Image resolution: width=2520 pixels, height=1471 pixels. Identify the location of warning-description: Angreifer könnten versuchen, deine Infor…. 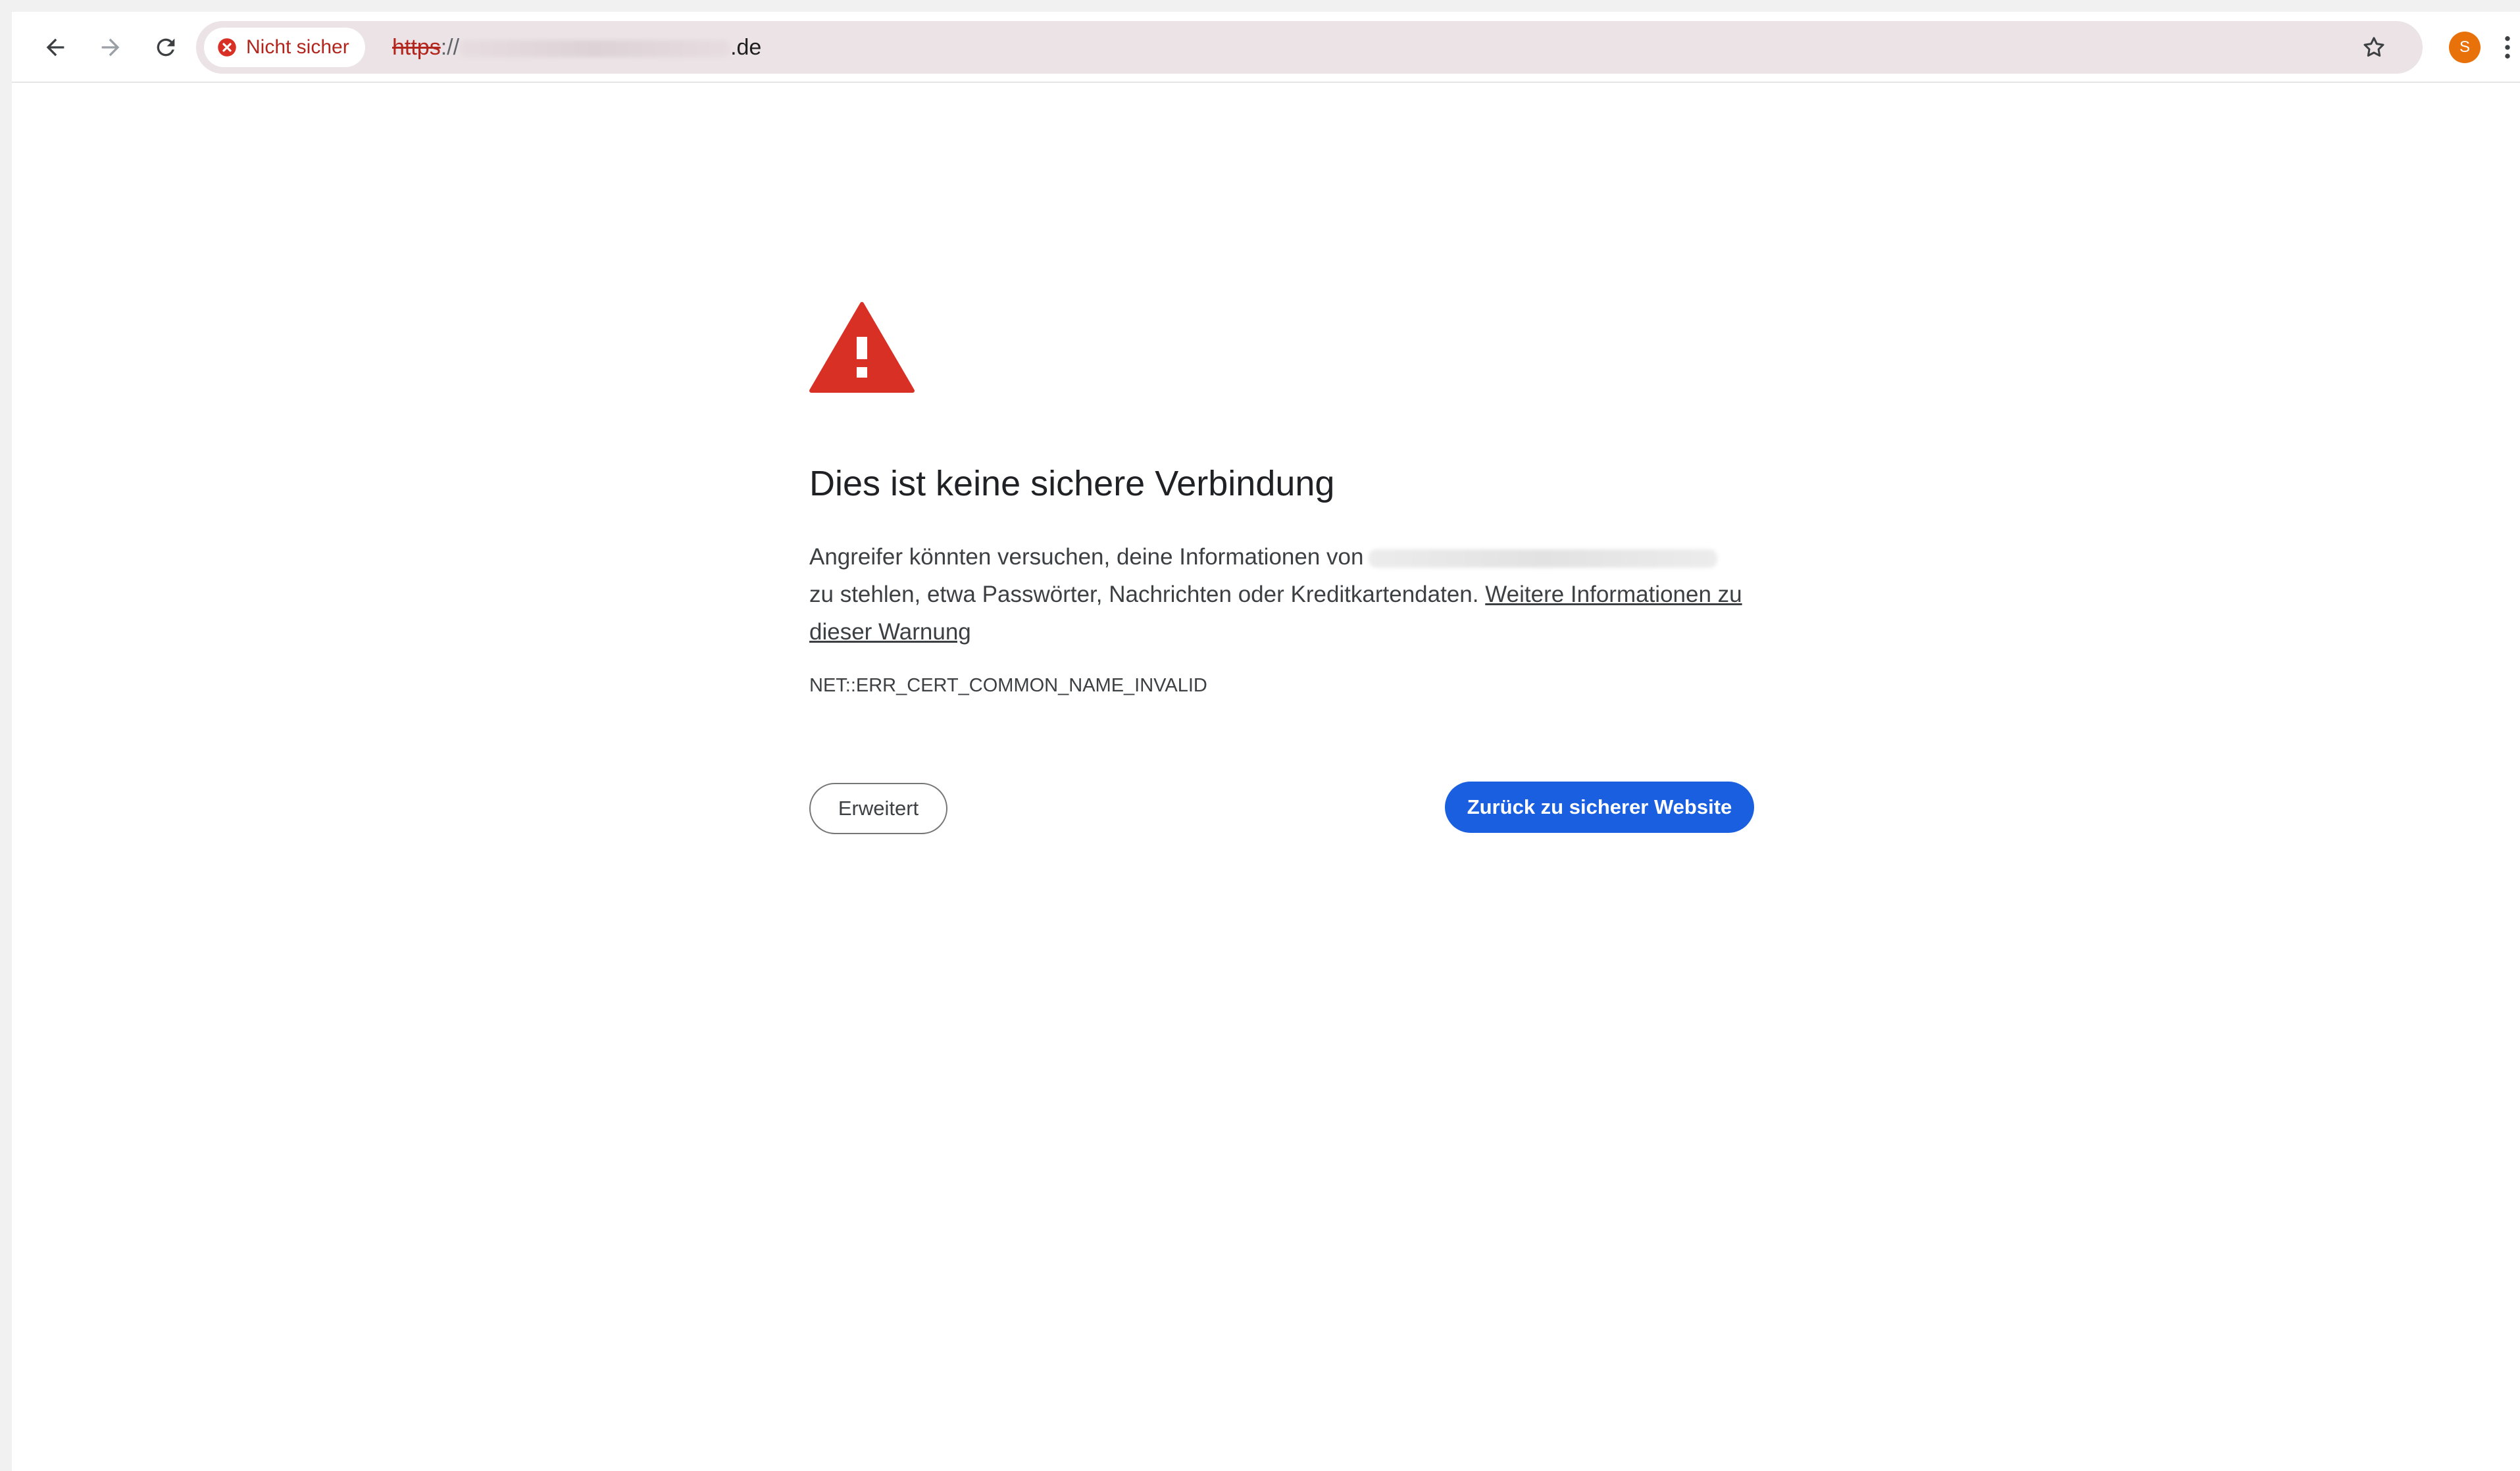
(1275, 595).